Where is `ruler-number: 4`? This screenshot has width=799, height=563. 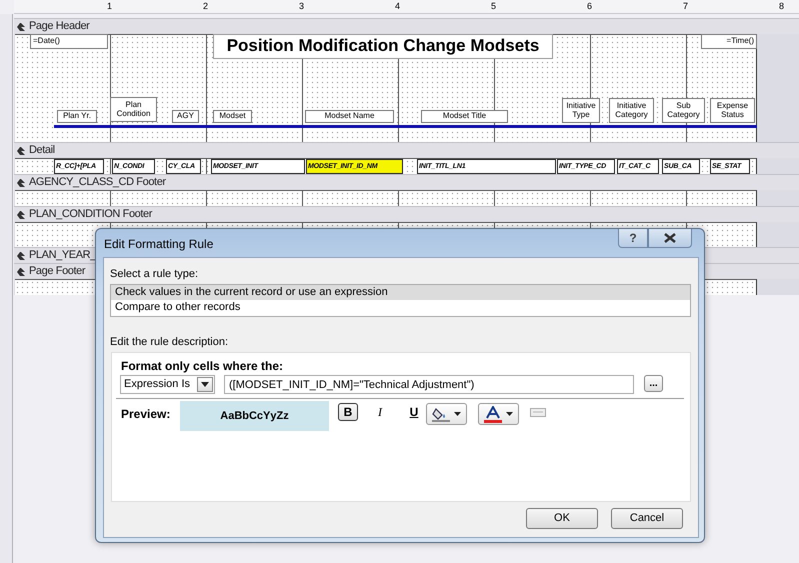 ruler-number: 4 is located at coordinates (397, 6).